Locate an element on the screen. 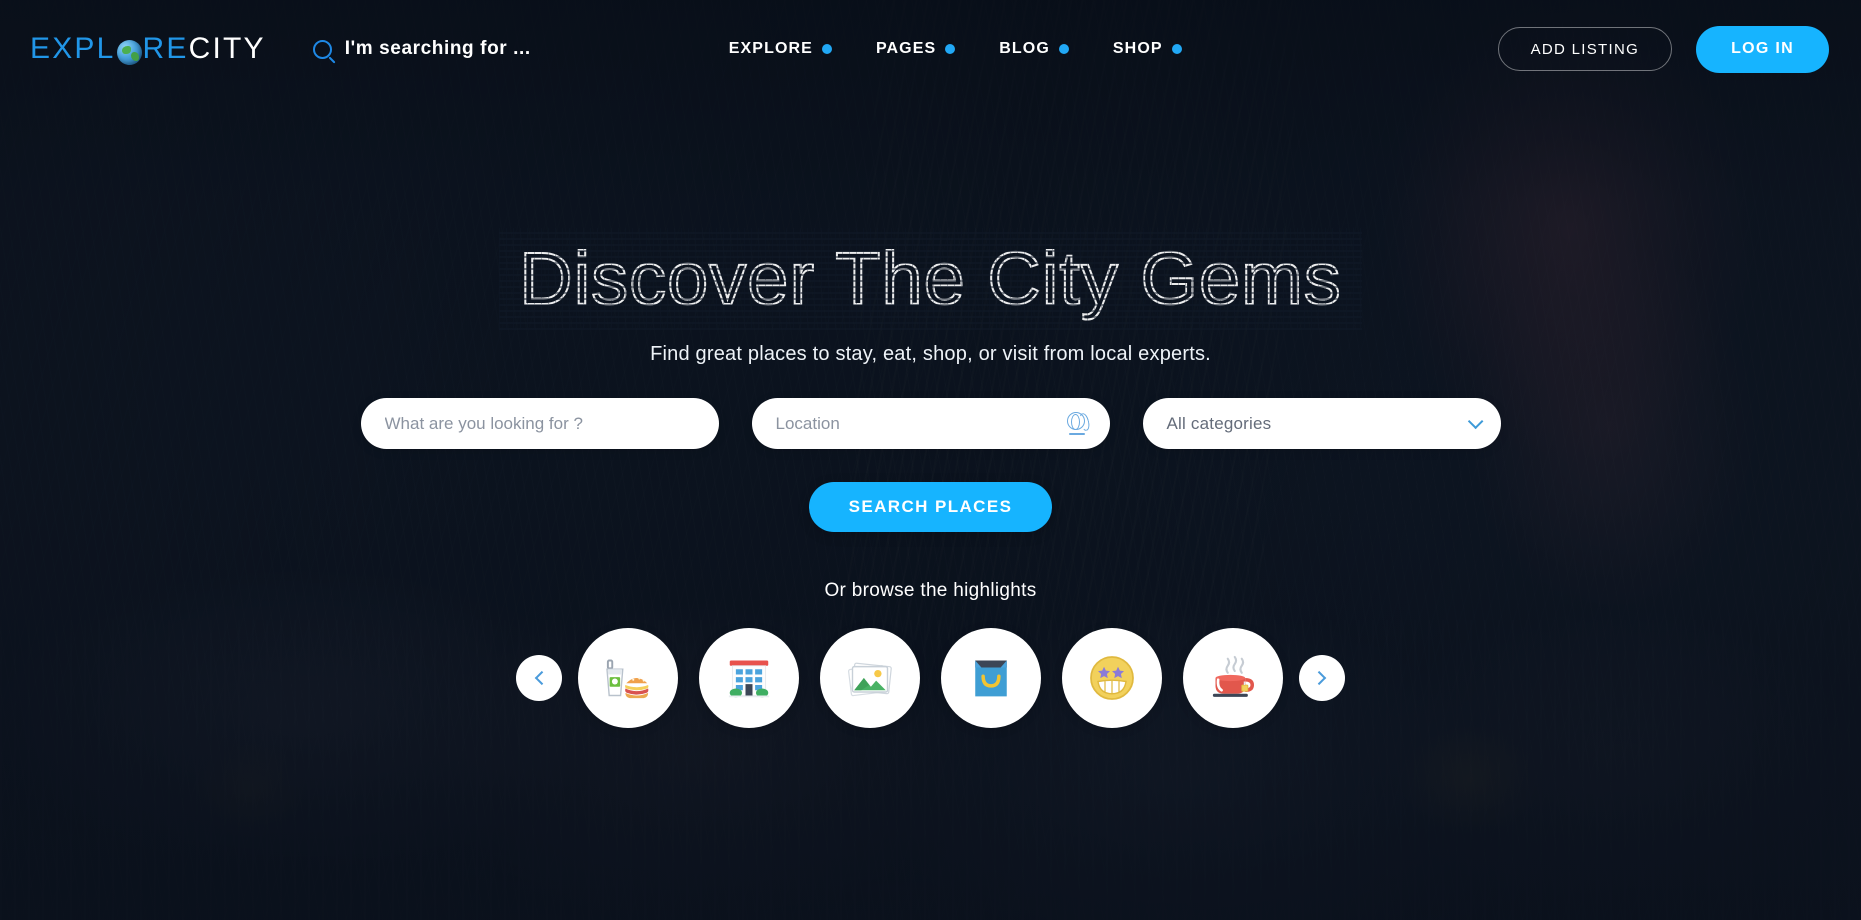 This screenshot has height=920, width=1861. category-item-entertainment is located at coordinates (1112, 678).